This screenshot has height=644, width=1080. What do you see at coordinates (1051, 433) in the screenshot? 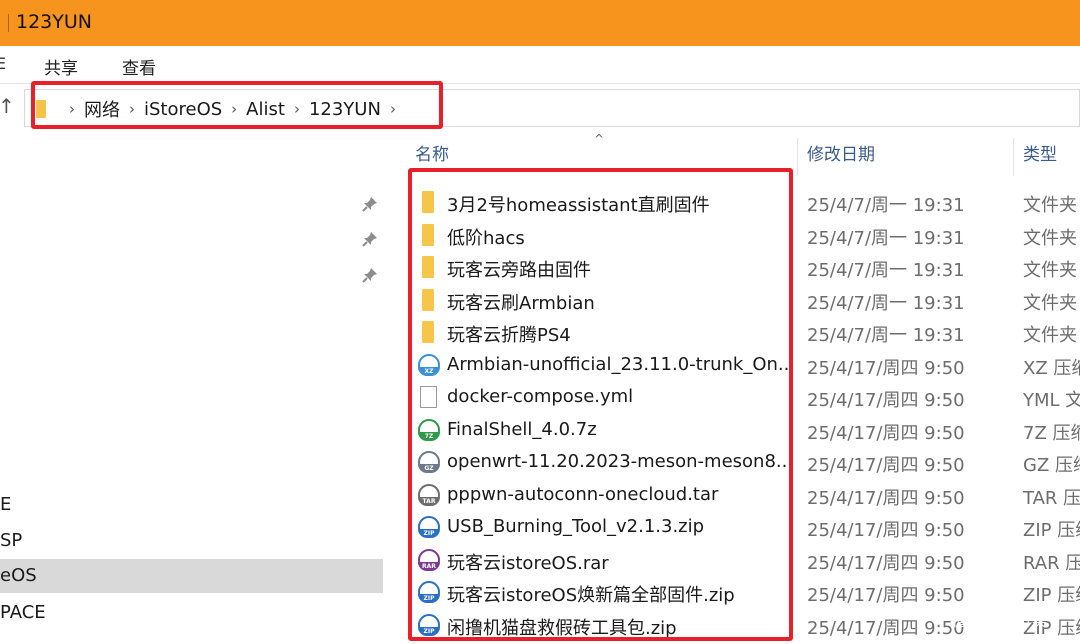
I see `file-type: 7Z 压缩` at bounding box center [1051, 433].